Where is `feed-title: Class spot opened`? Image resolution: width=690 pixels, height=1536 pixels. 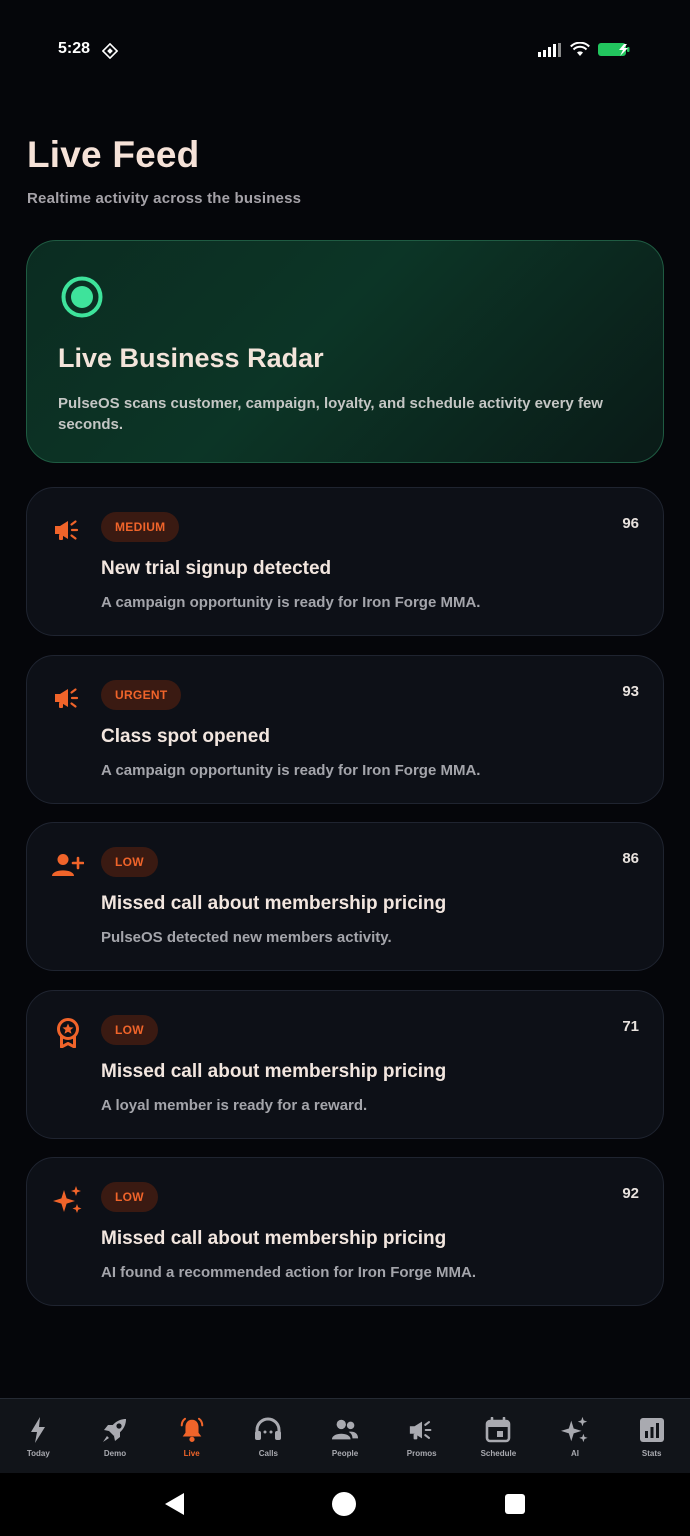
feed-title: Class spot opened is located at coordinates (185, 736).